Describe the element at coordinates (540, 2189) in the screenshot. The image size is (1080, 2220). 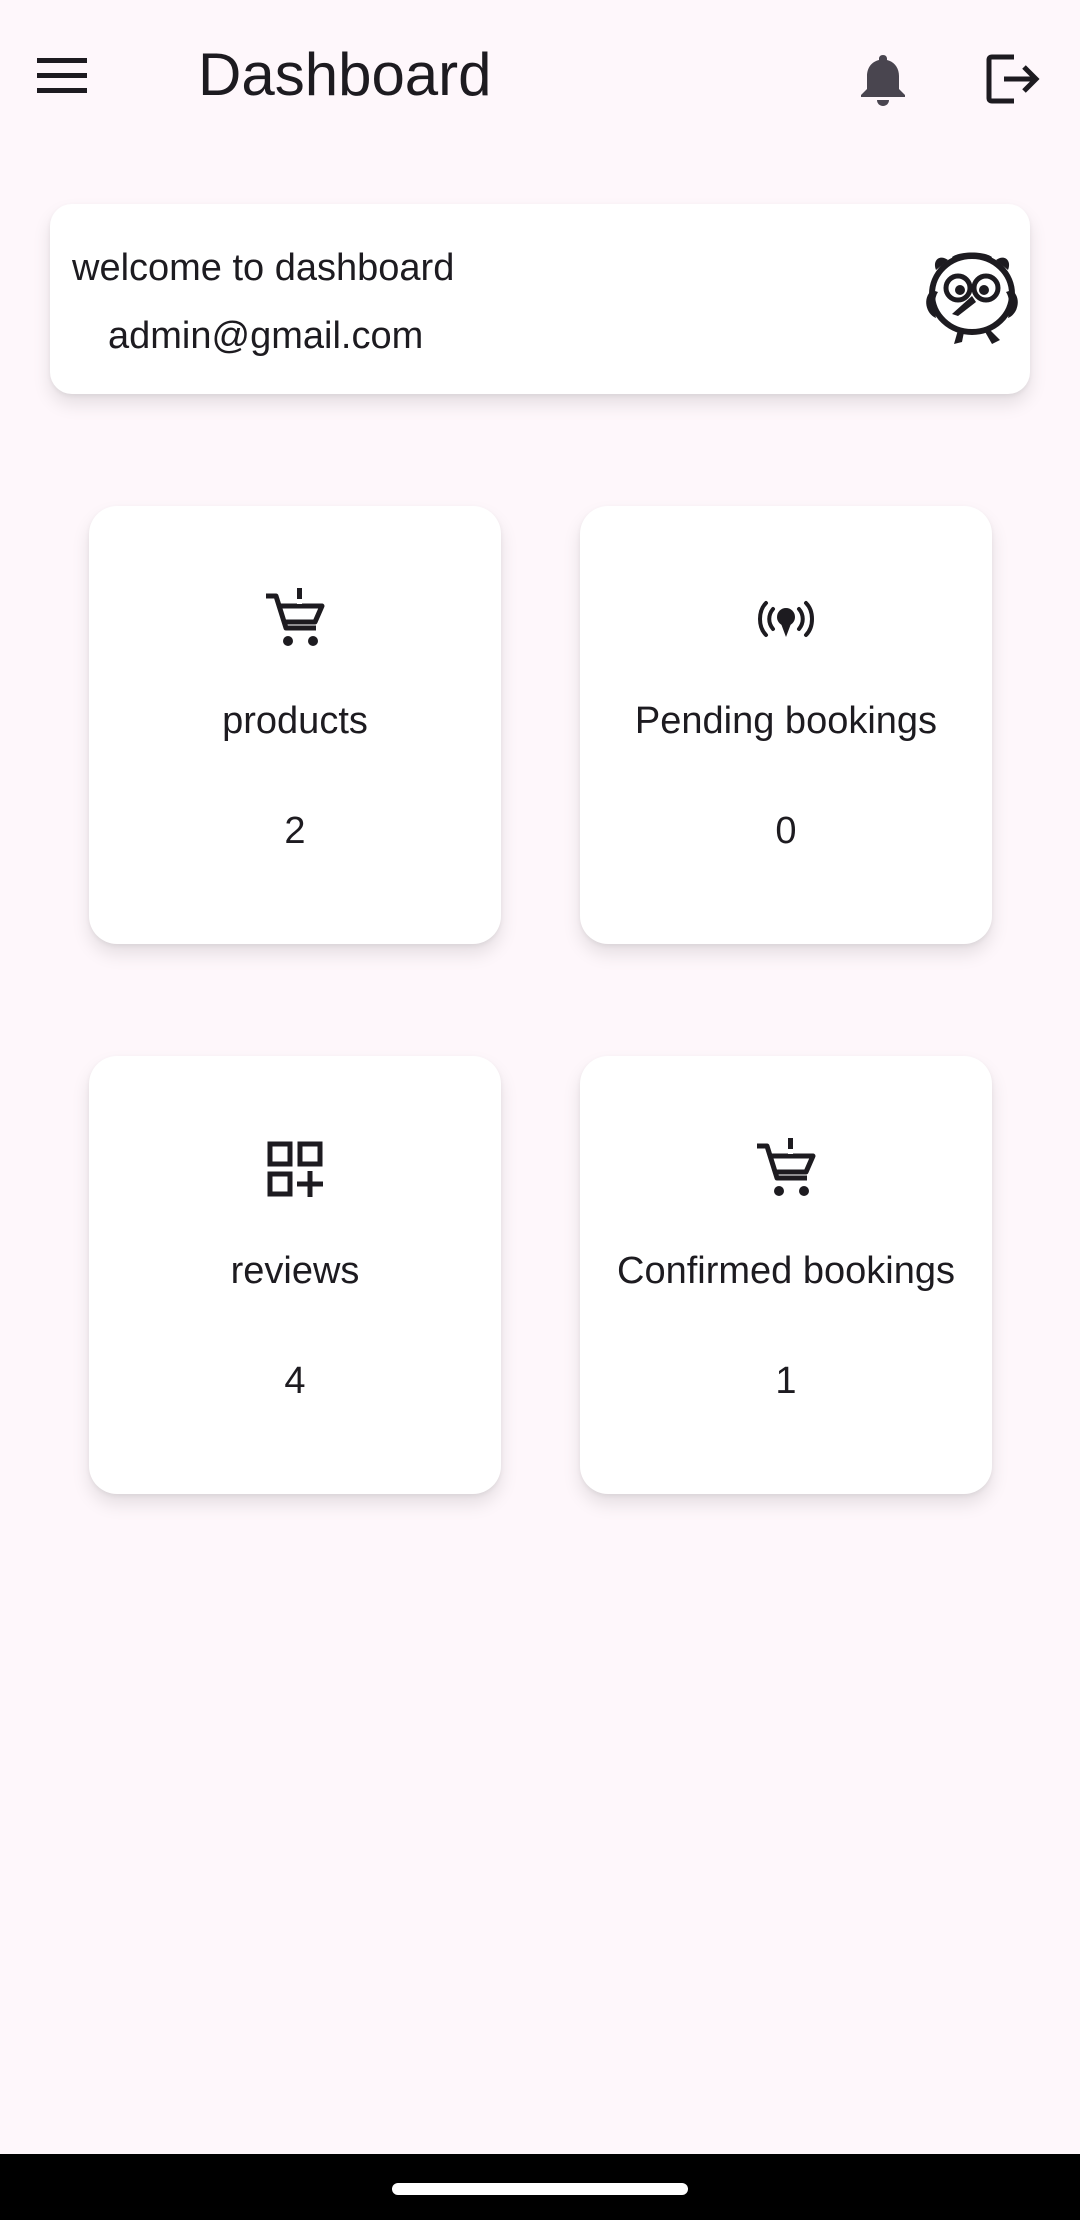
I see `home-indicator` at that location.